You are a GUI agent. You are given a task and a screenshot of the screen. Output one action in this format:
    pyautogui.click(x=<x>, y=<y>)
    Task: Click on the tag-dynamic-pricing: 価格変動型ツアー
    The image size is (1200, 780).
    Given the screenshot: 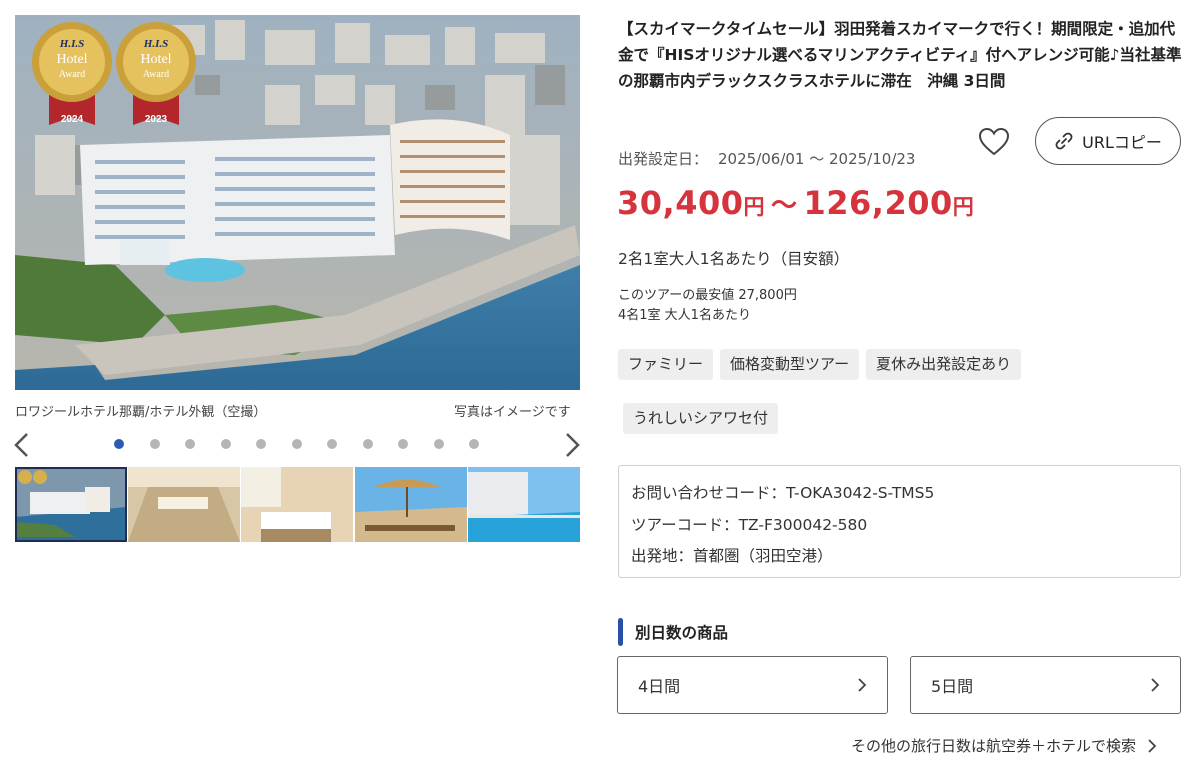 What is the action you would take?
    pyautogui.click(x=790, y=364)
    